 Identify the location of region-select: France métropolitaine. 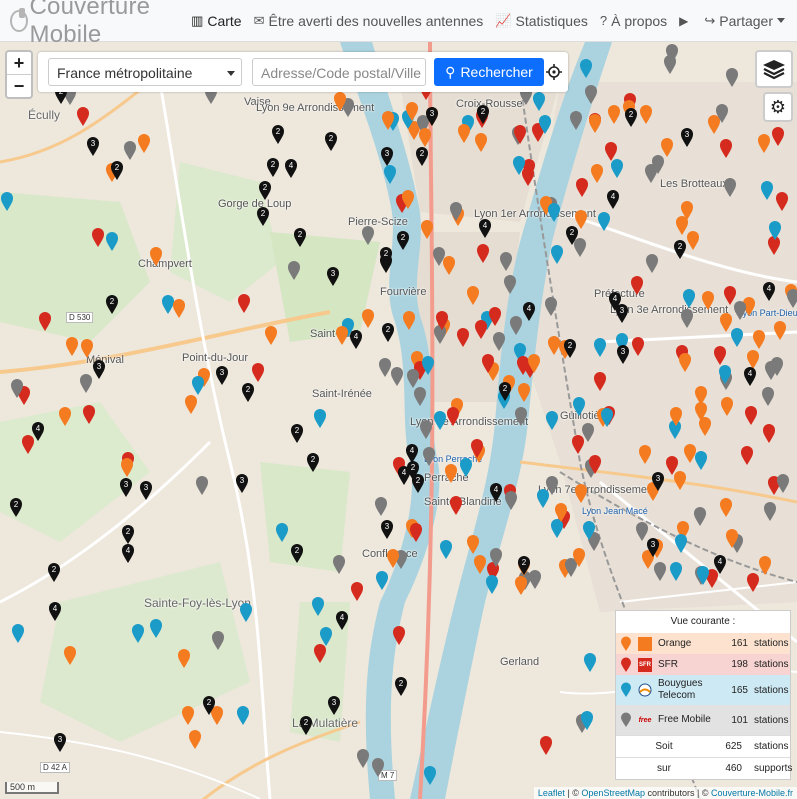
(145, 72).